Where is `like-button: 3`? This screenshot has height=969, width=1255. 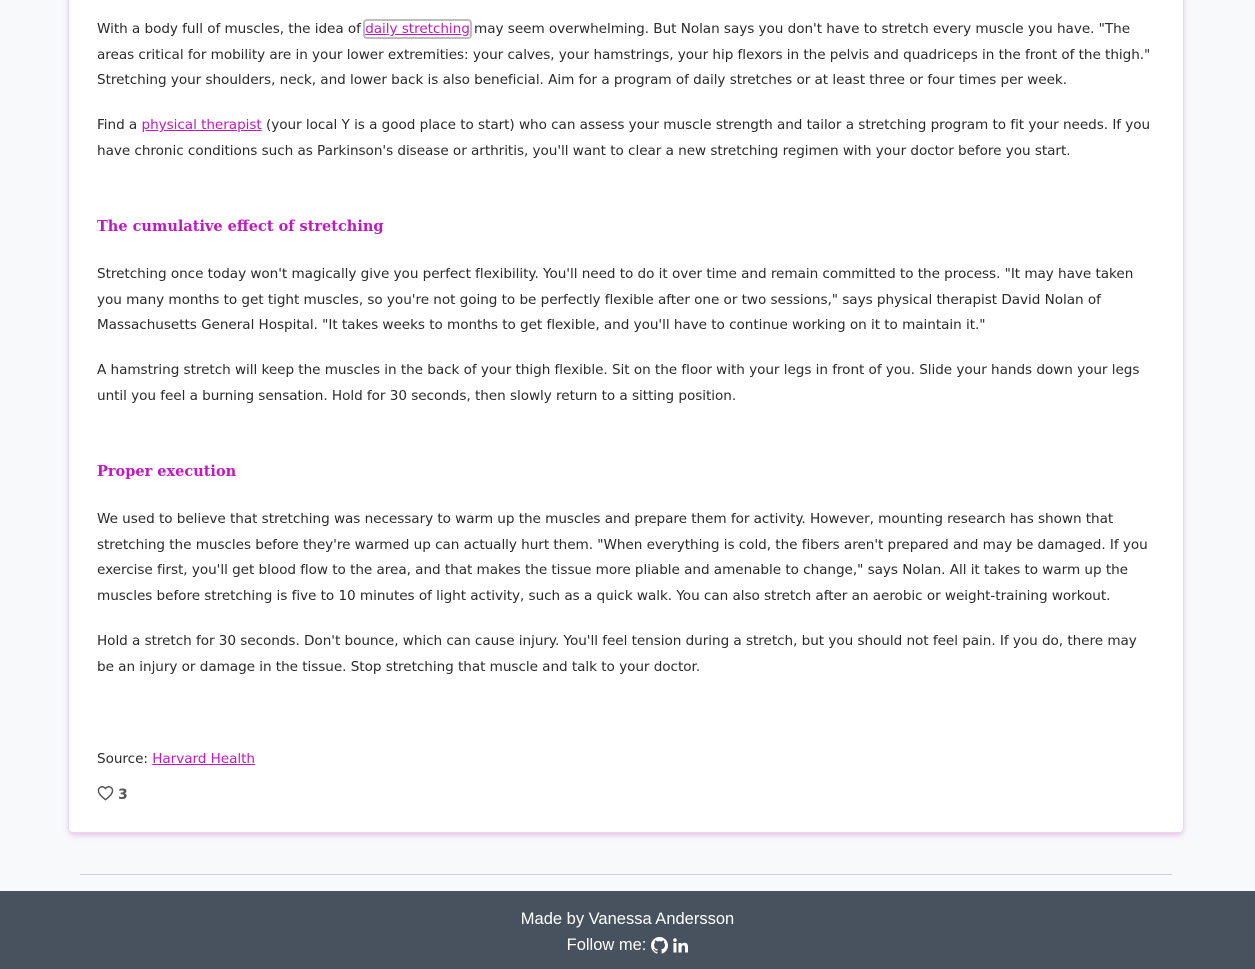 like-button: 3 is located at coordinates (112, 795).